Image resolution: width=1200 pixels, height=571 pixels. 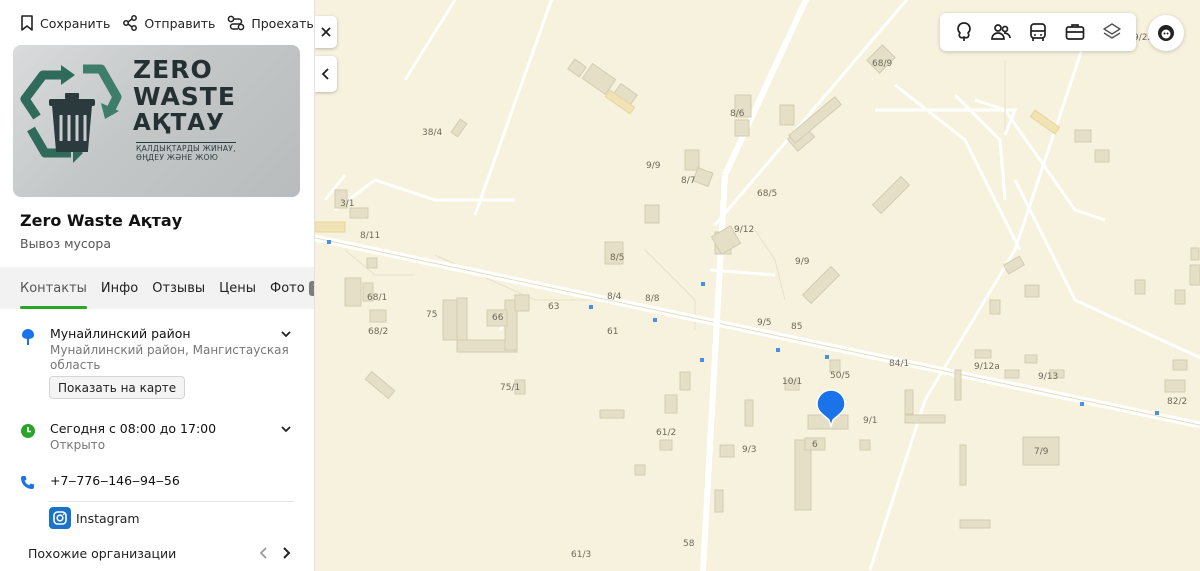 I want to click on map-label: 68/1, so click(x=377, y=298).